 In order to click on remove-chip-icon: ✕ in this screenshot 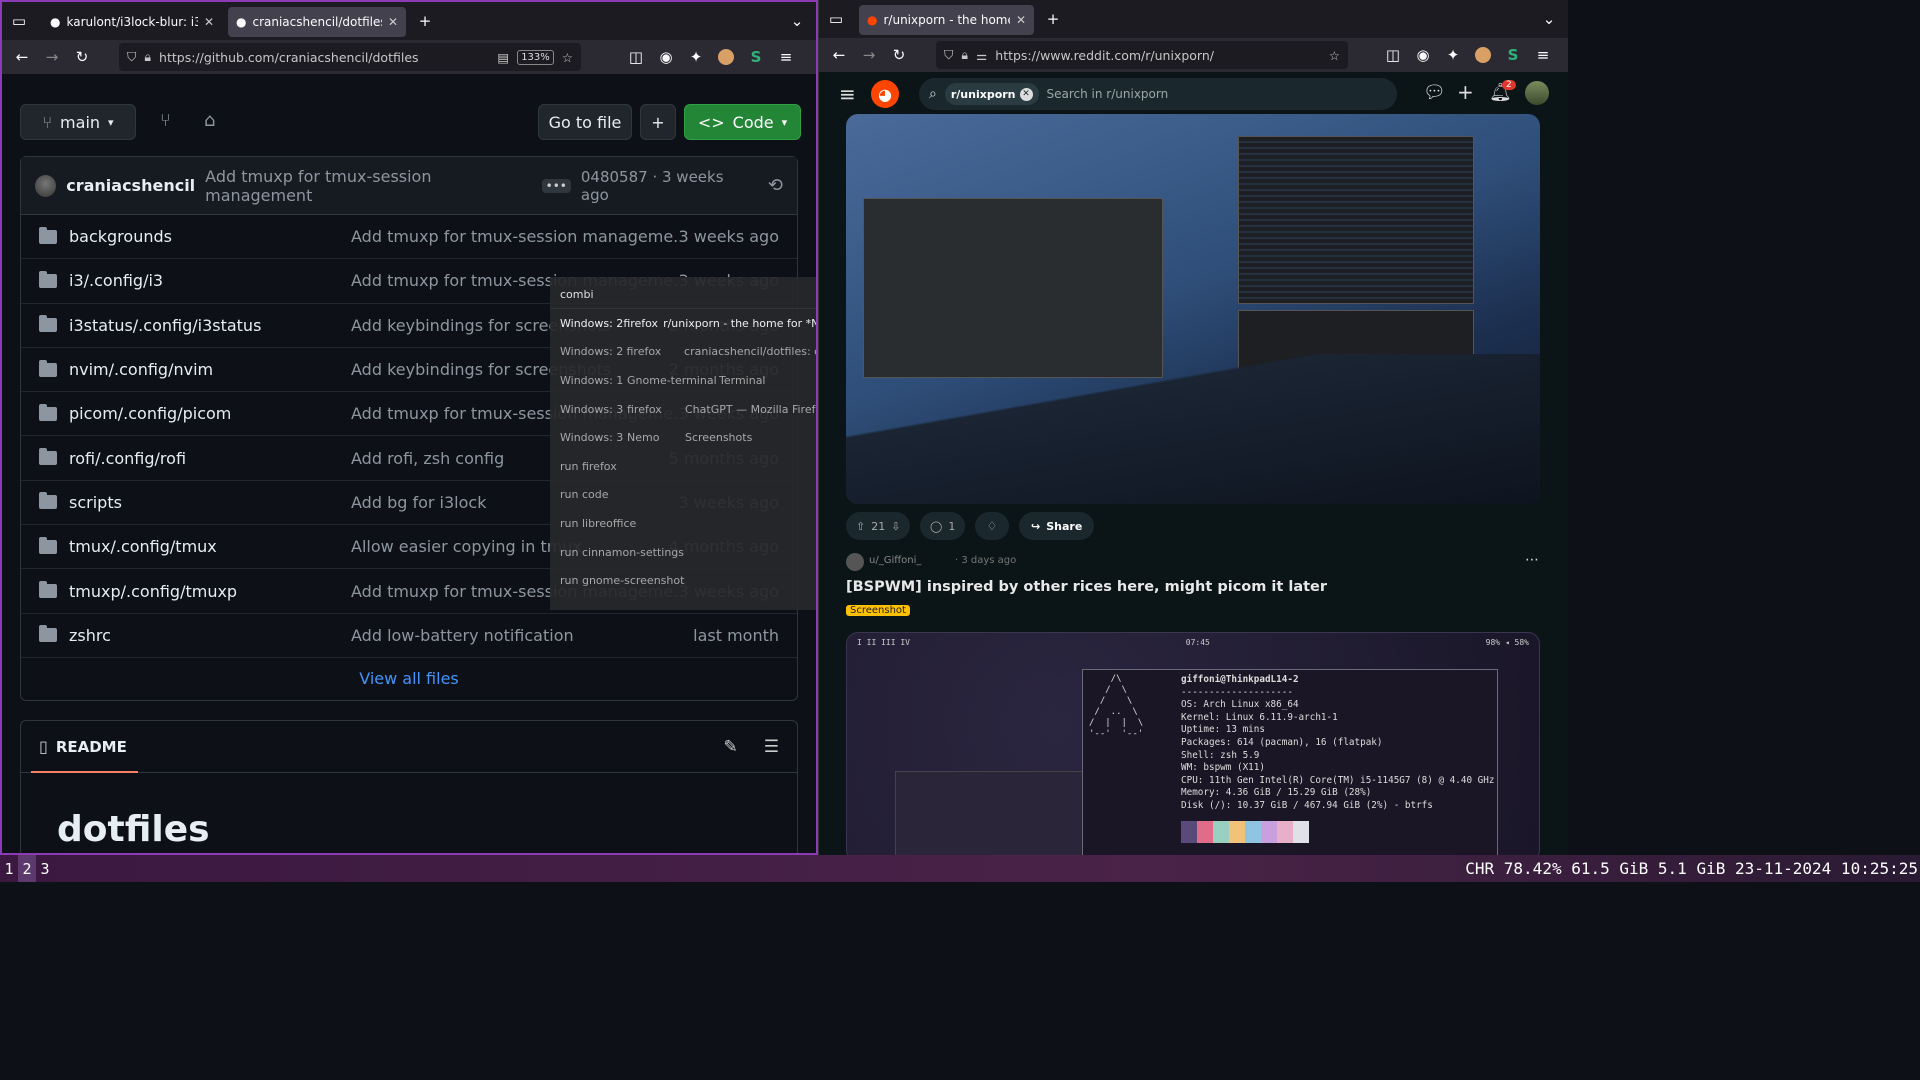, I will do `click(1026, 94)`.